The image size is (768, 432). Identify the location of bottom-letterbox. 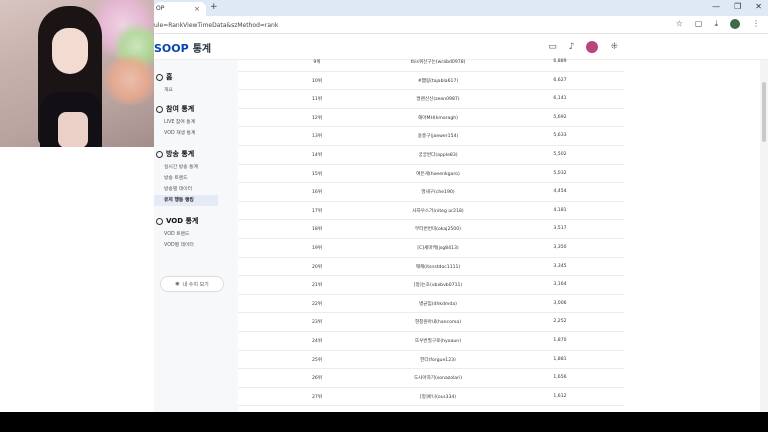
(384, 422).